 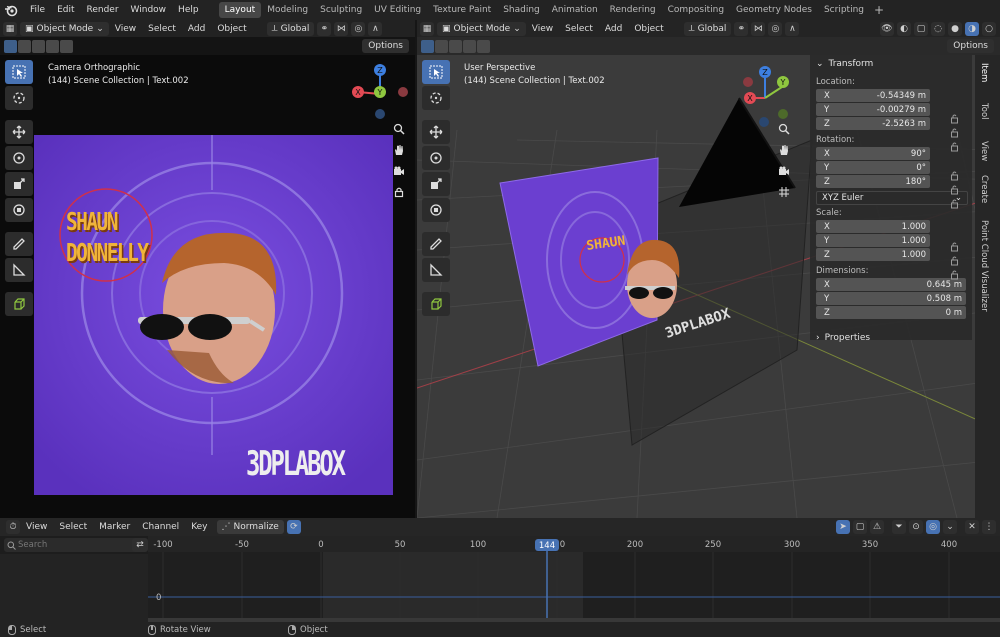 What do you see at coordinates (385, 46) in the screenshot?
I see `options-button: Options` at bounding box center [385, 46].